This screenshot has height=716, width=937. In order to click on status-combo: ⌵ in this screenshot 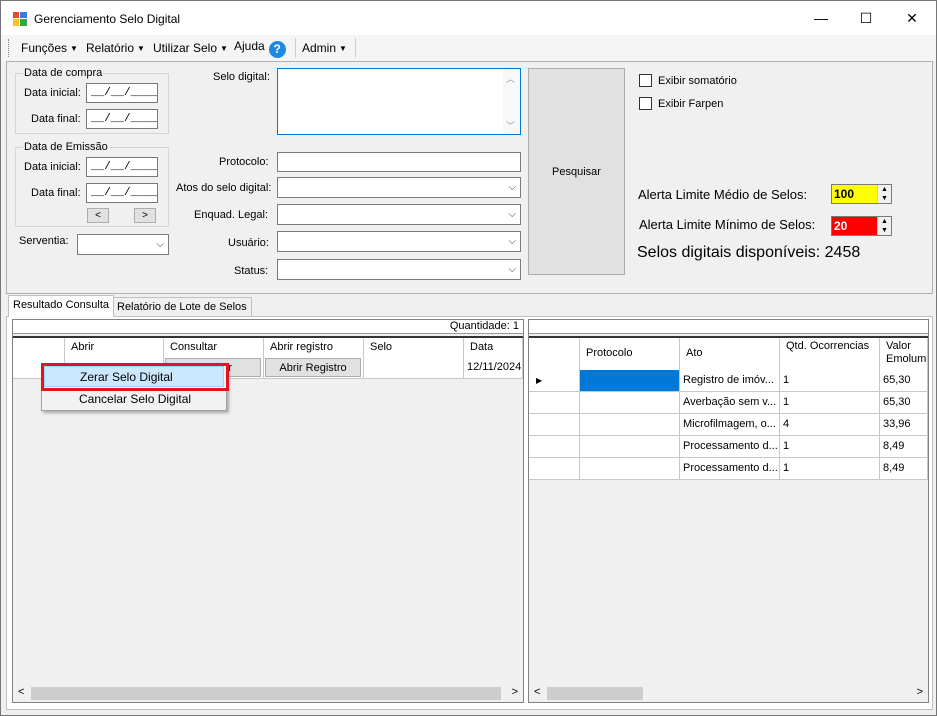, I will do `click(399, 269)`.